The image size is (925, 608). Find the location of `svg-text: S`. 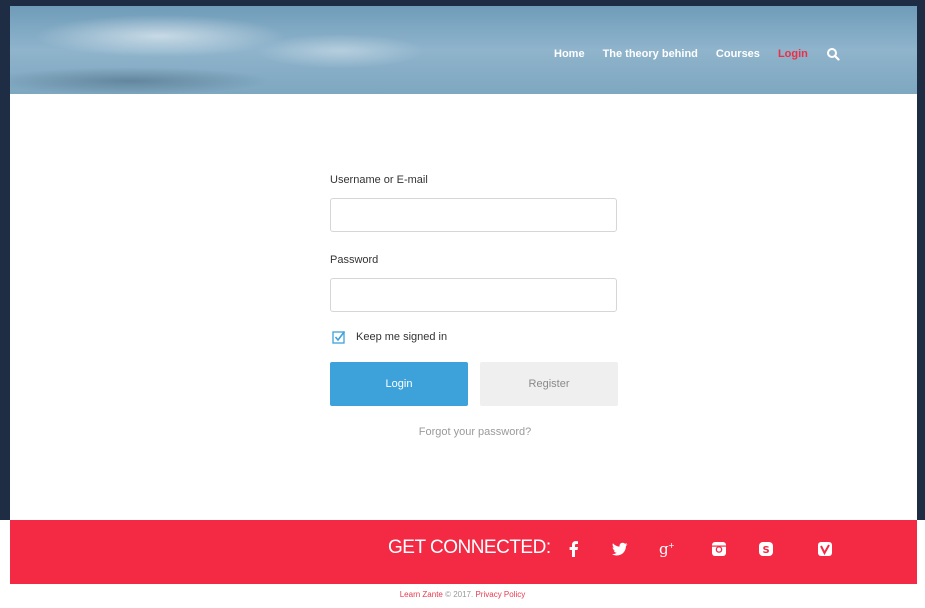

svg-text: S is located at coordinates (766, 550).